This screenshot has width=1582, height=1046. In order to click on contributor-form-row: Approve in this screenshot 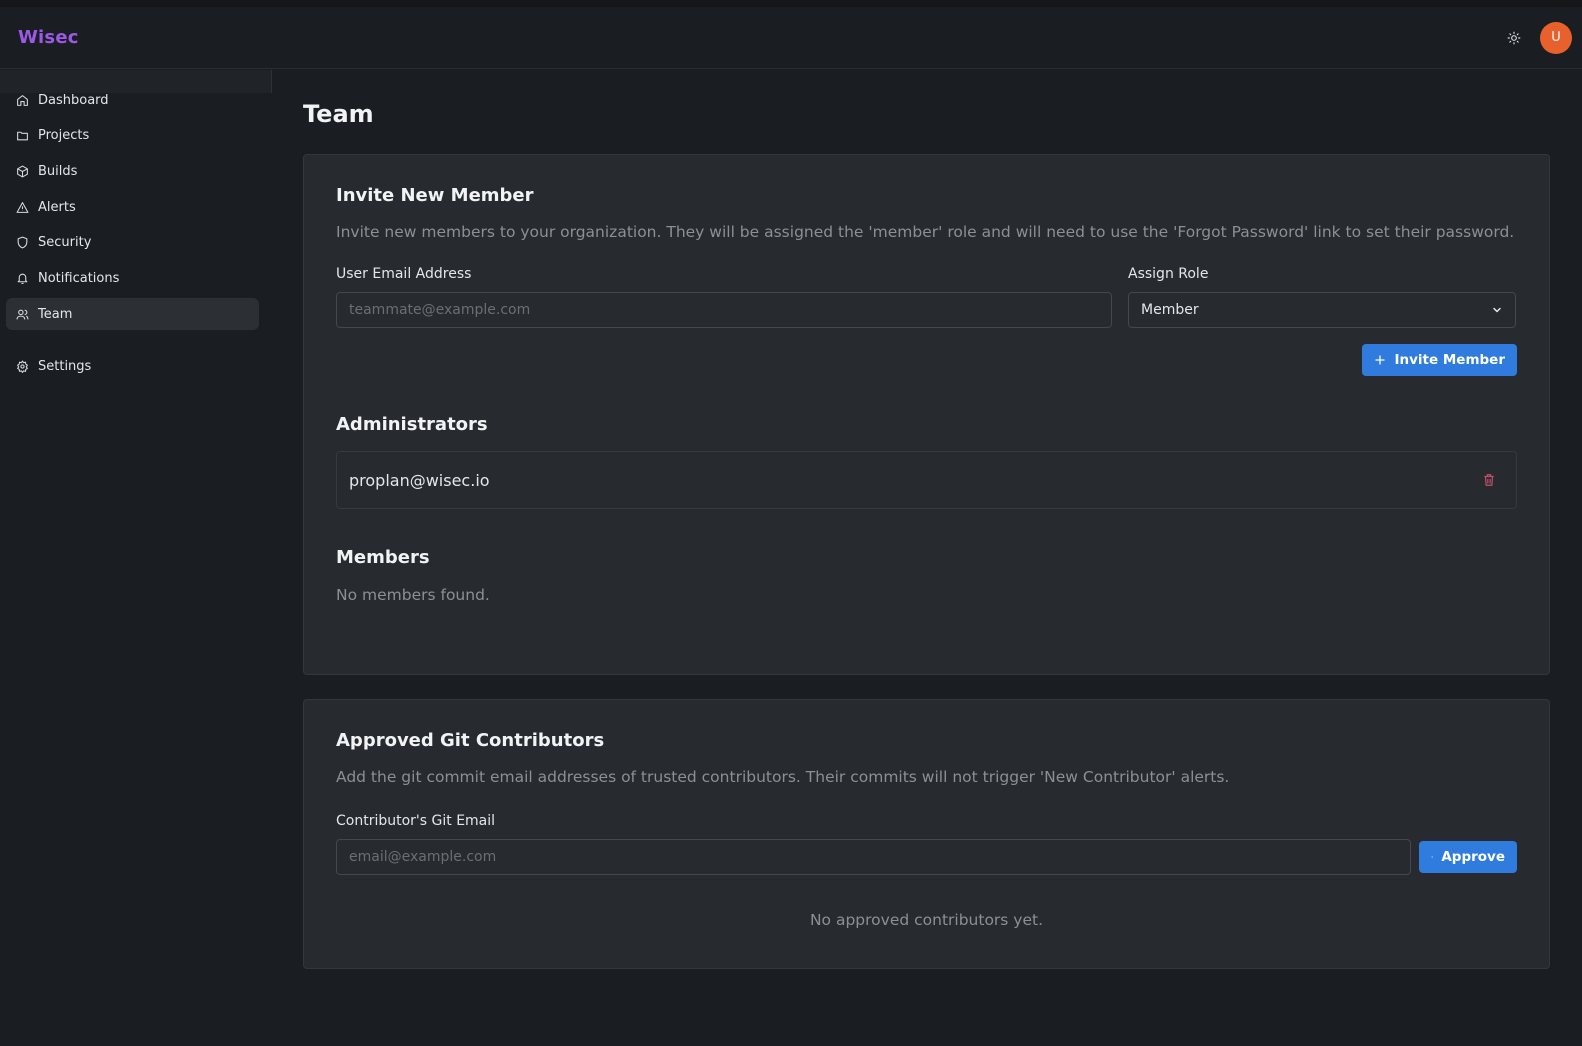, I will do `click(926, 857)`.